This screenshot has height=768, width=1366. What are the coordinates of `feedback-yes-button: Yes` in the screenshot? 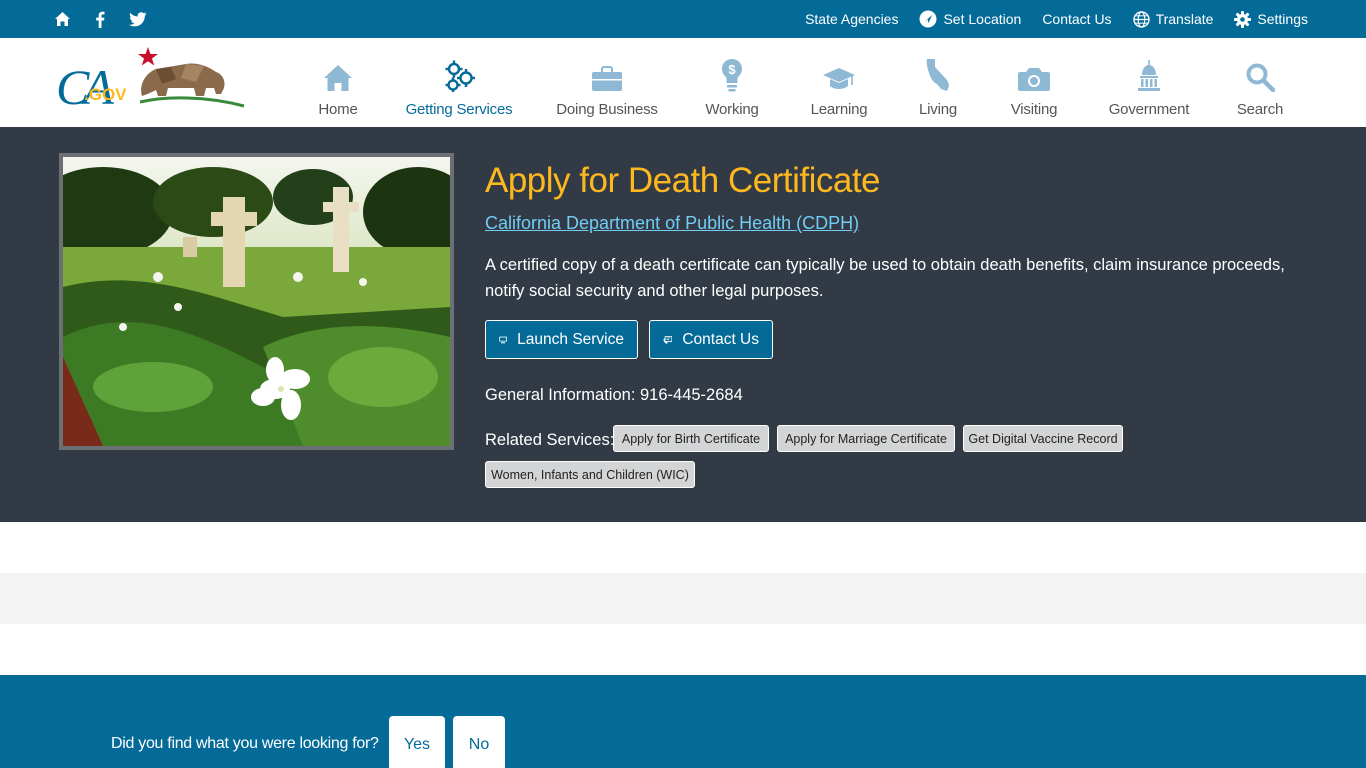 It's located at (417, 742).